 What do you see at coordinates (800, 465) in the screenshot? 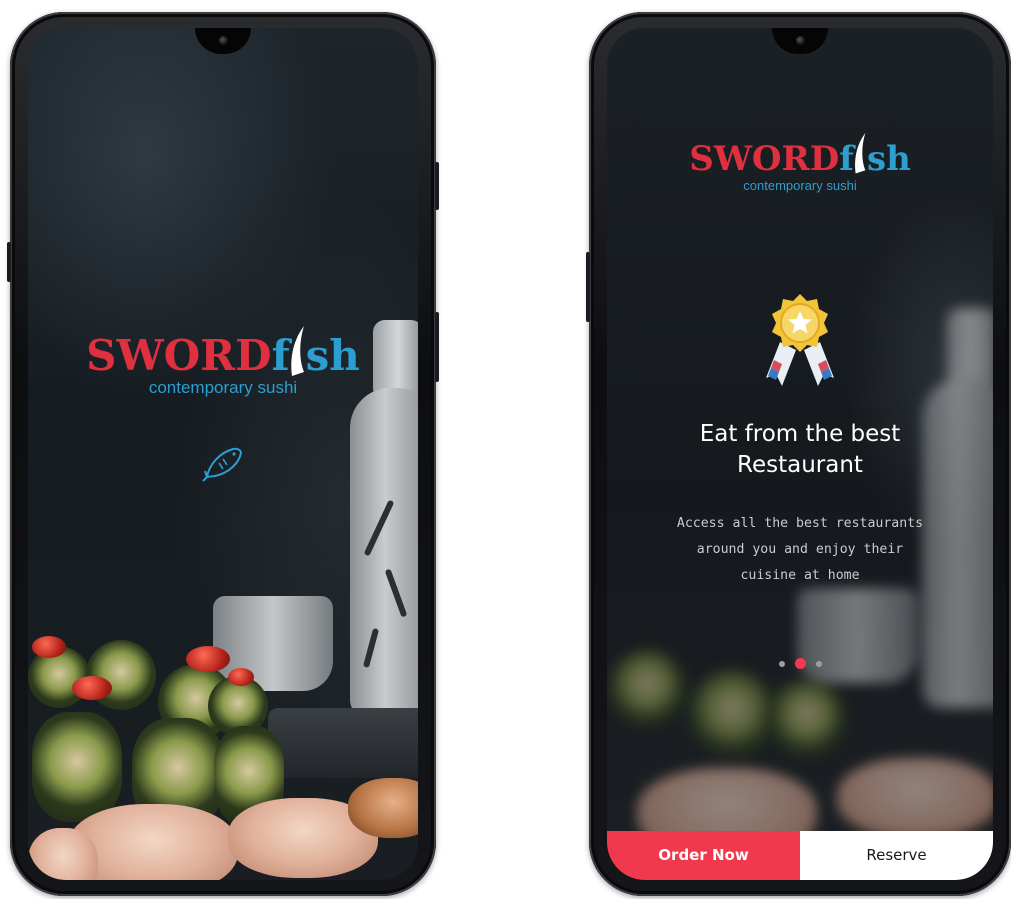
I see `headline-line-2: Restaurant` at bounding box center [800, 465].